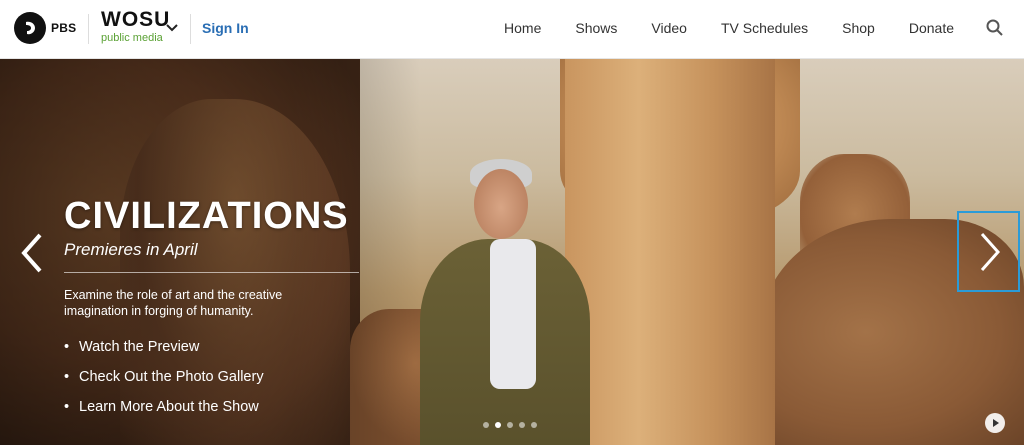  I want to click on chevron-right-icon, so click(990, 251).